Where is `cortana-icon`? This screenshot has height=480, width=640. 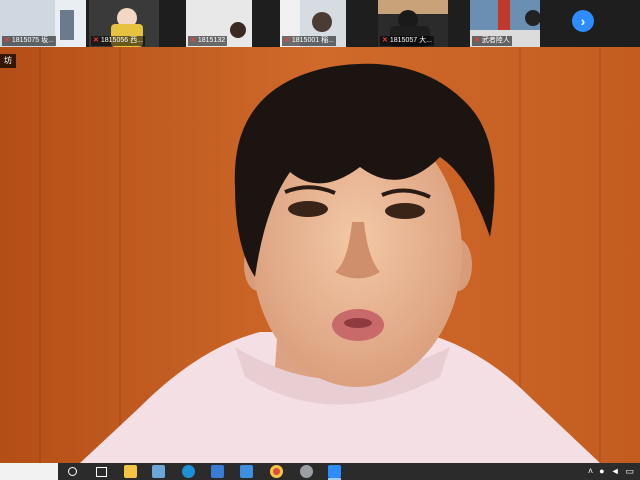
cortana-icon is located at coordinates (72, 471).